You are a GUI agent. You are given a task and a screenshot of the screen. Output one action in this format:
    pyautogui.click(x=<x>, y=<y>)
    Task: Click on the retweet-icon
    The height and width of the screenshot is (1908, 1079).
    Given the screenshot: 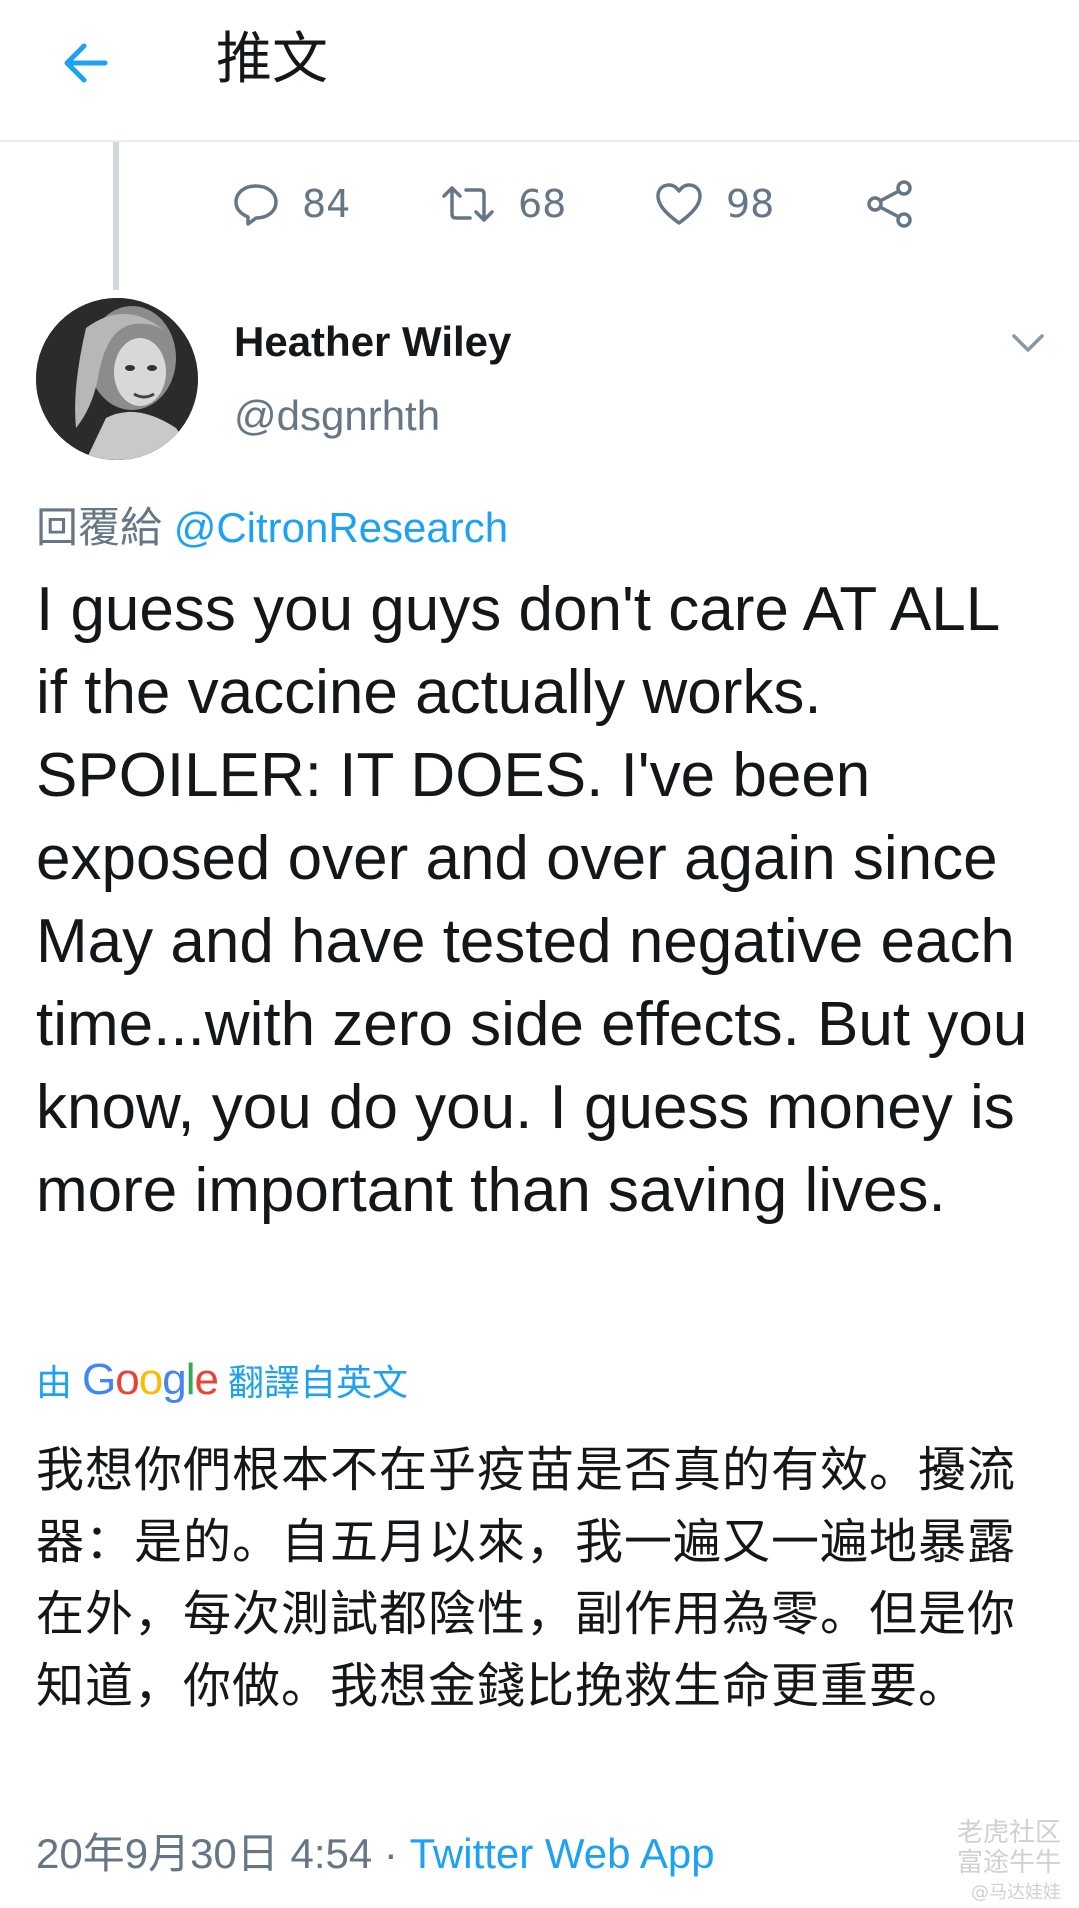 What is the action you would take?
    pyautogui.click(x=468, y=204)
    